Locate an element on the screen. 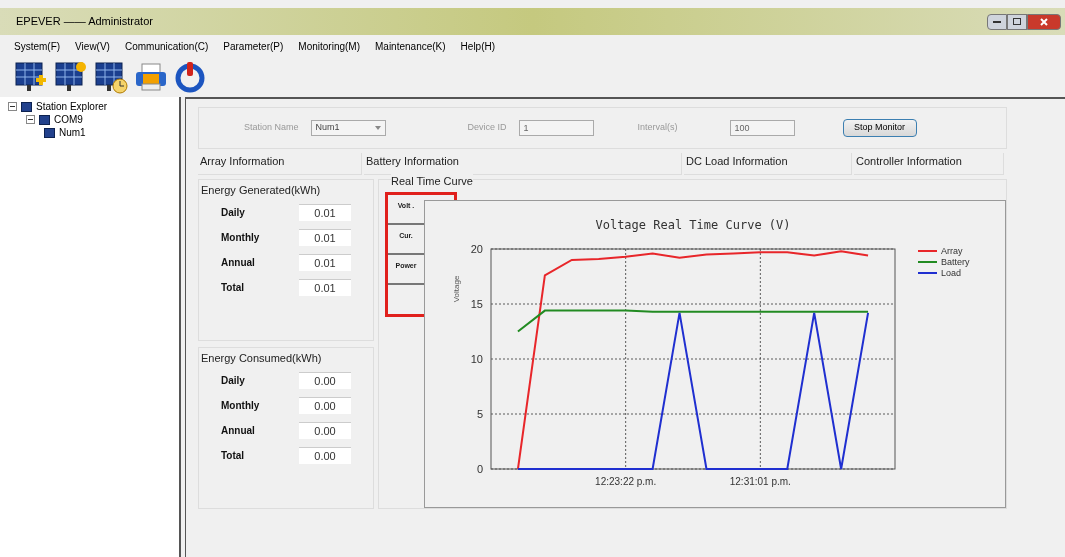 The image size is (1065, 557). legend-label: Array is located at coordinates (952, 250).